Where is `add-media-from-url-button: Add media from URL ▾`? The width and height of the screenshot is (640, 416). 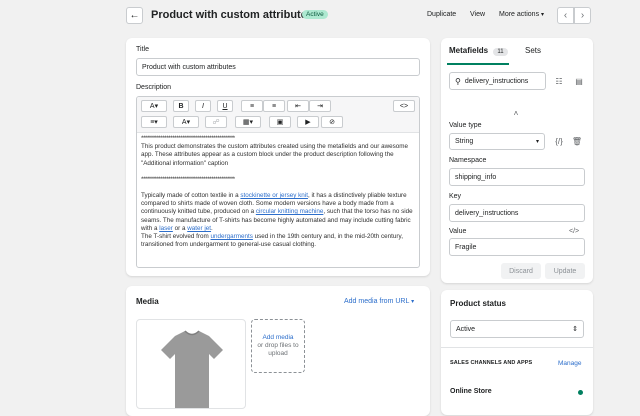
add-media-from-url-button: Add media from URL ▾ is located at coordinates (379, 301).